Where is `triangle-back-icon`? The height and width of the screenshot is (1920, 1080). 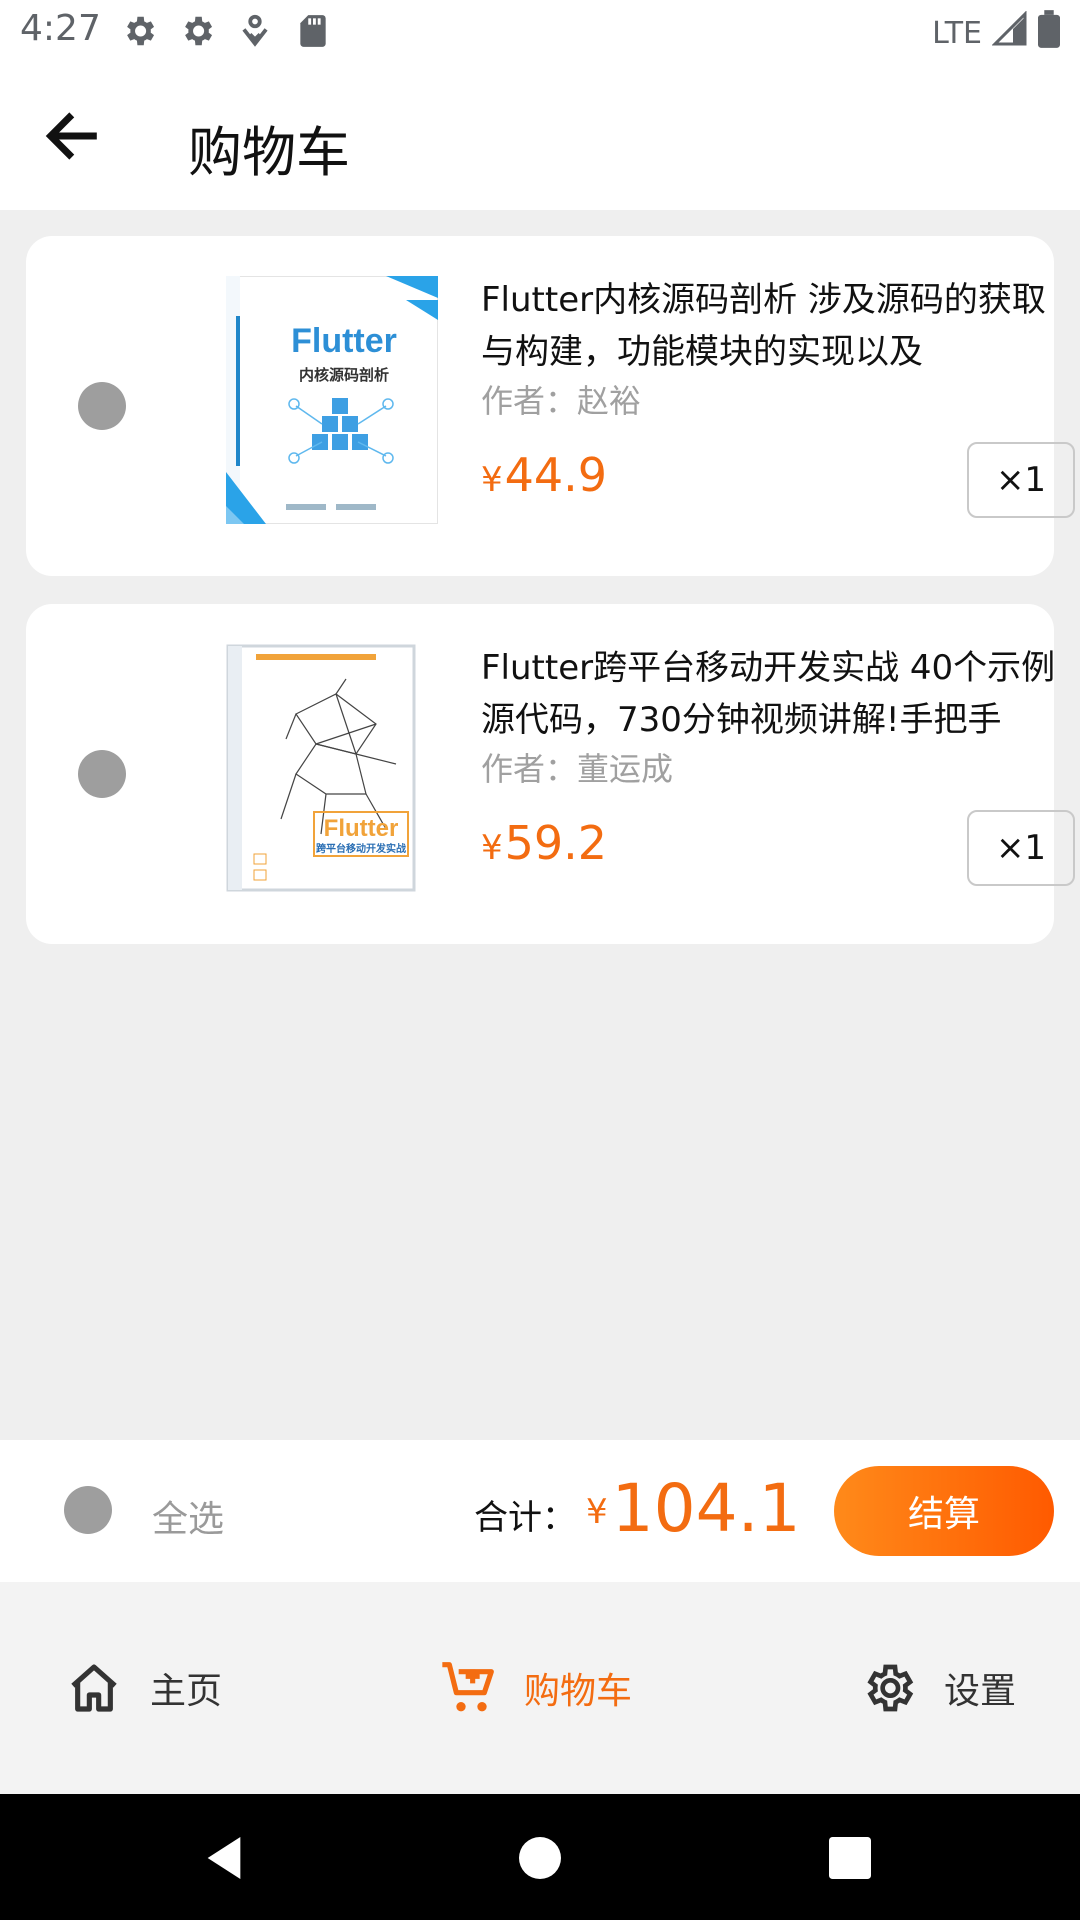
triangle-back-icon is located at coordinates (224, 1858).